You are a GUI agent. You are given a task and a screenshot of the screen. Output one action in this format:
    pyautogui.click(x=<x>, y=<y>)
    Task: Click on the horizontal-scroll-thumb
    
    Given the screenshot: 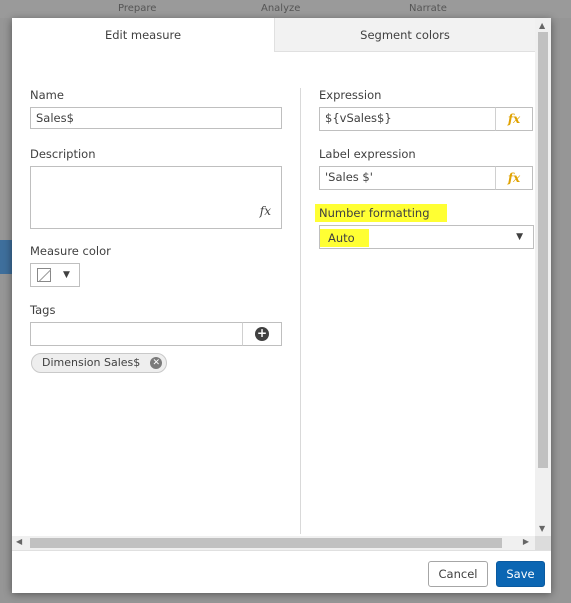 What is the action you would take?
    pyautogui.click(x=266, y=543)
    